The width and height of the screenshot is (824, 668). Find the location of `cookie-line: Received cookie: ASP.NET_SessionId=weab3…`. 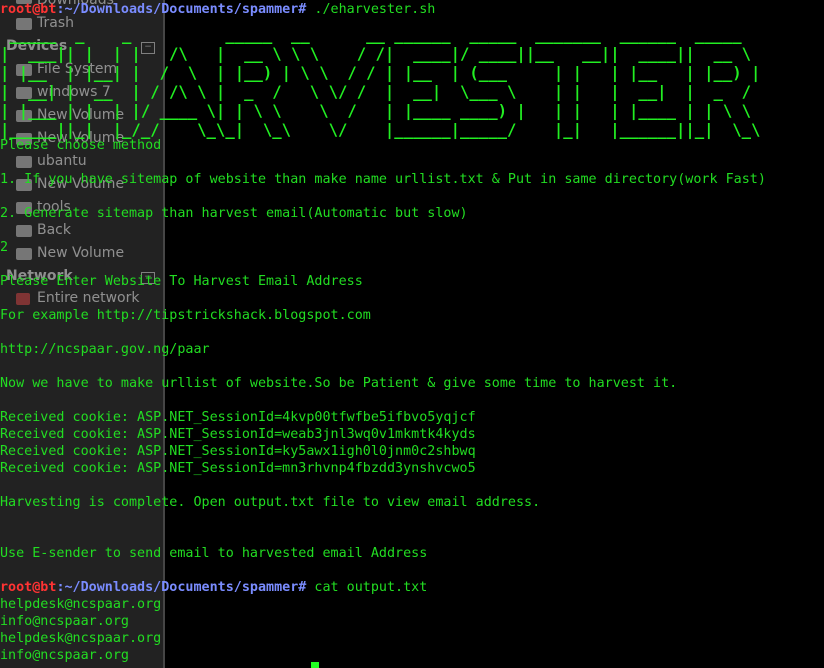

cookie-line: Received cookie: ASP.NET_SessionId=weab3… is located at coordinates (238, 434).